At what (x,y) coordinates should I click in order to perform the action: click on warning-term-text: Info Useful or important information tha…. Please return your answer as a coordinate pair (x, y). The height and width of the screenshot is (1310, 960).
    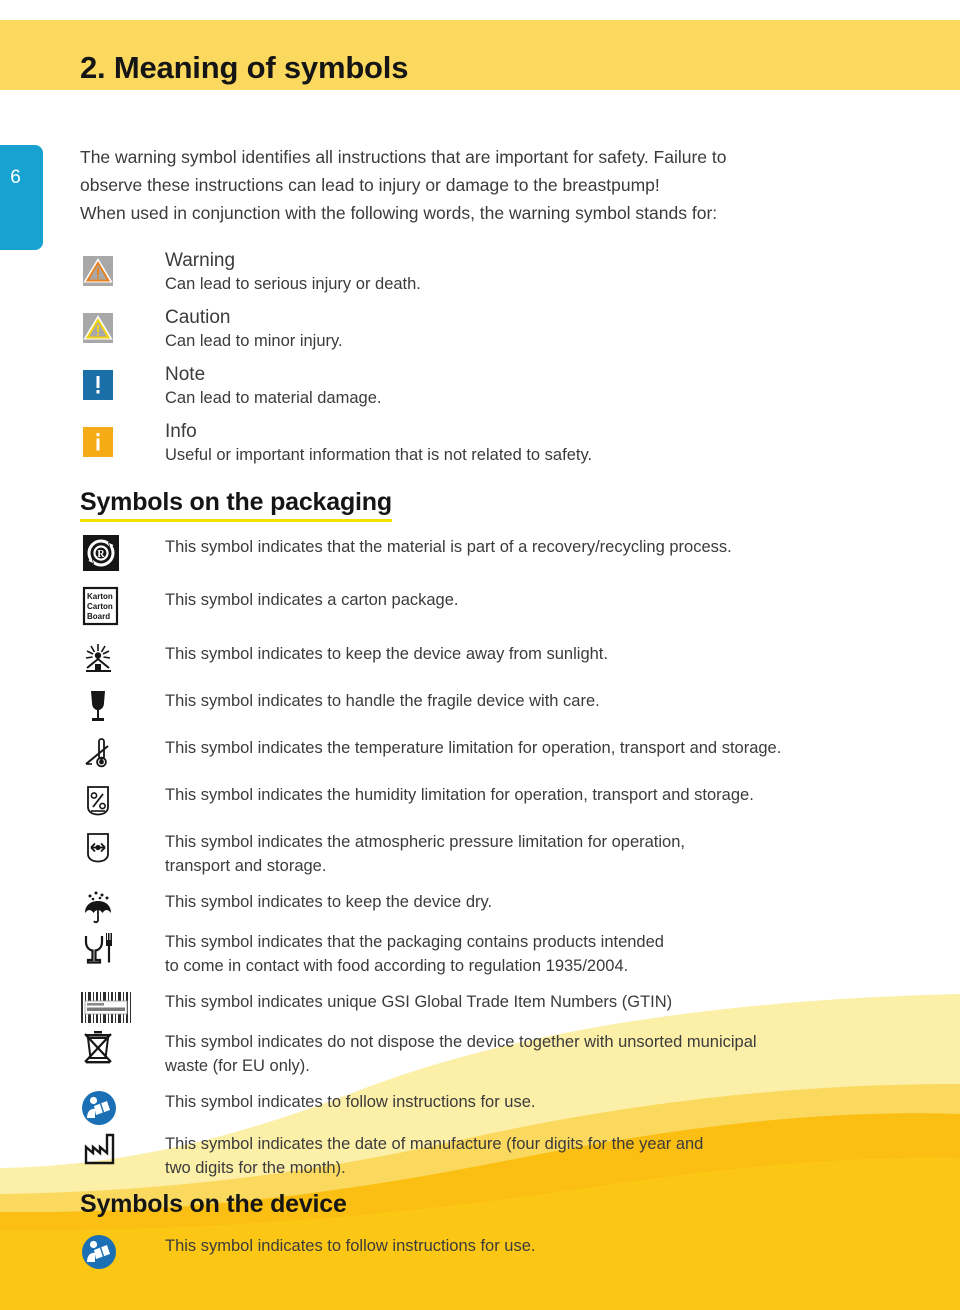
    Looking at the image, I should click on (515, 443).